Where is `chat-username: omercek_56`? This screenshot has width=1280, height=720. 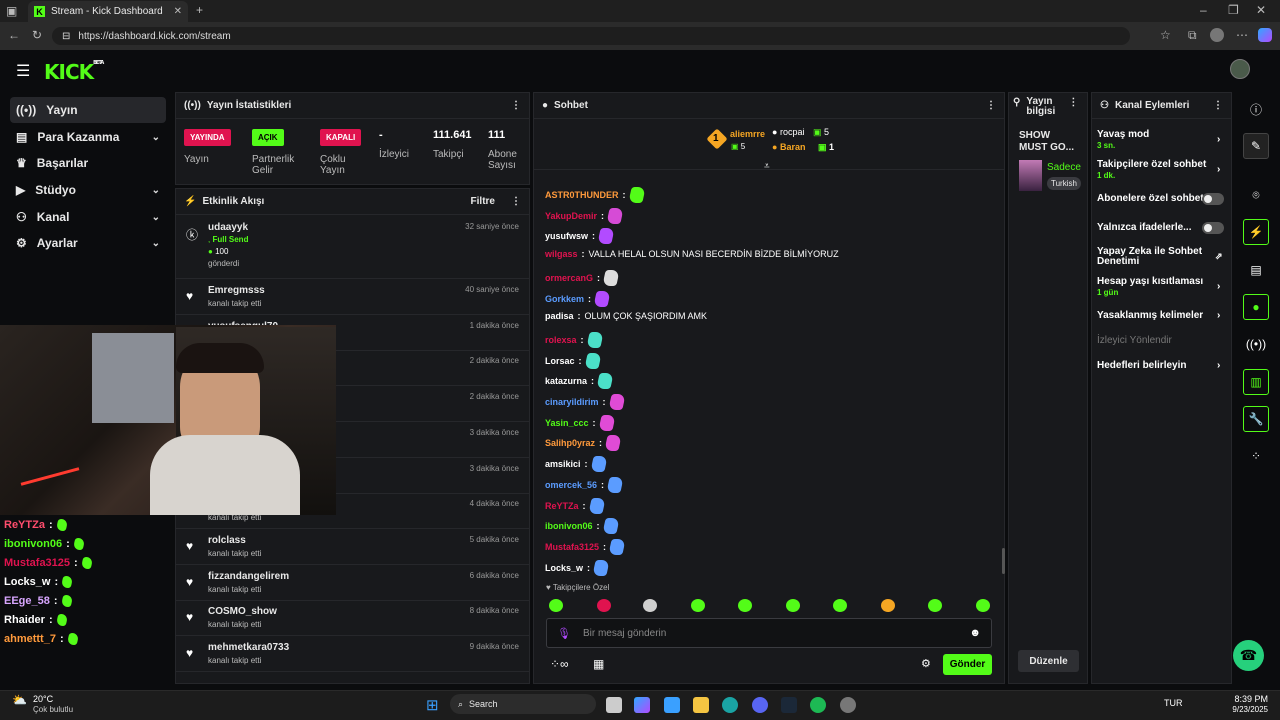
chat-username: omercek_56 is located at coordinates (571, 485).